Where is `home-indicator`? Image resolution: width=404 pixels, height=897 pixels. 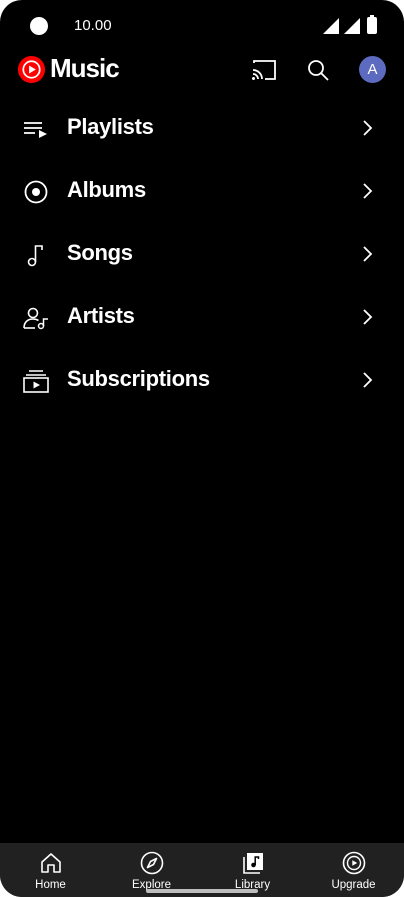 home-indicator is located at coordinates (202, 891).